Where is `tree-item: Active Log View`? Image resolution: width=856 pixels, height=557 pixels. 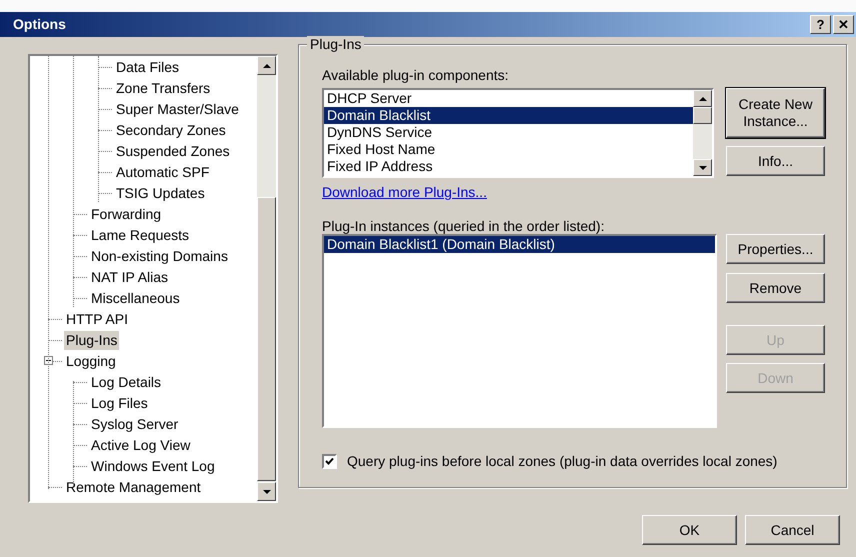
tree-item: Active Log View is located at coordinates (140, 445).